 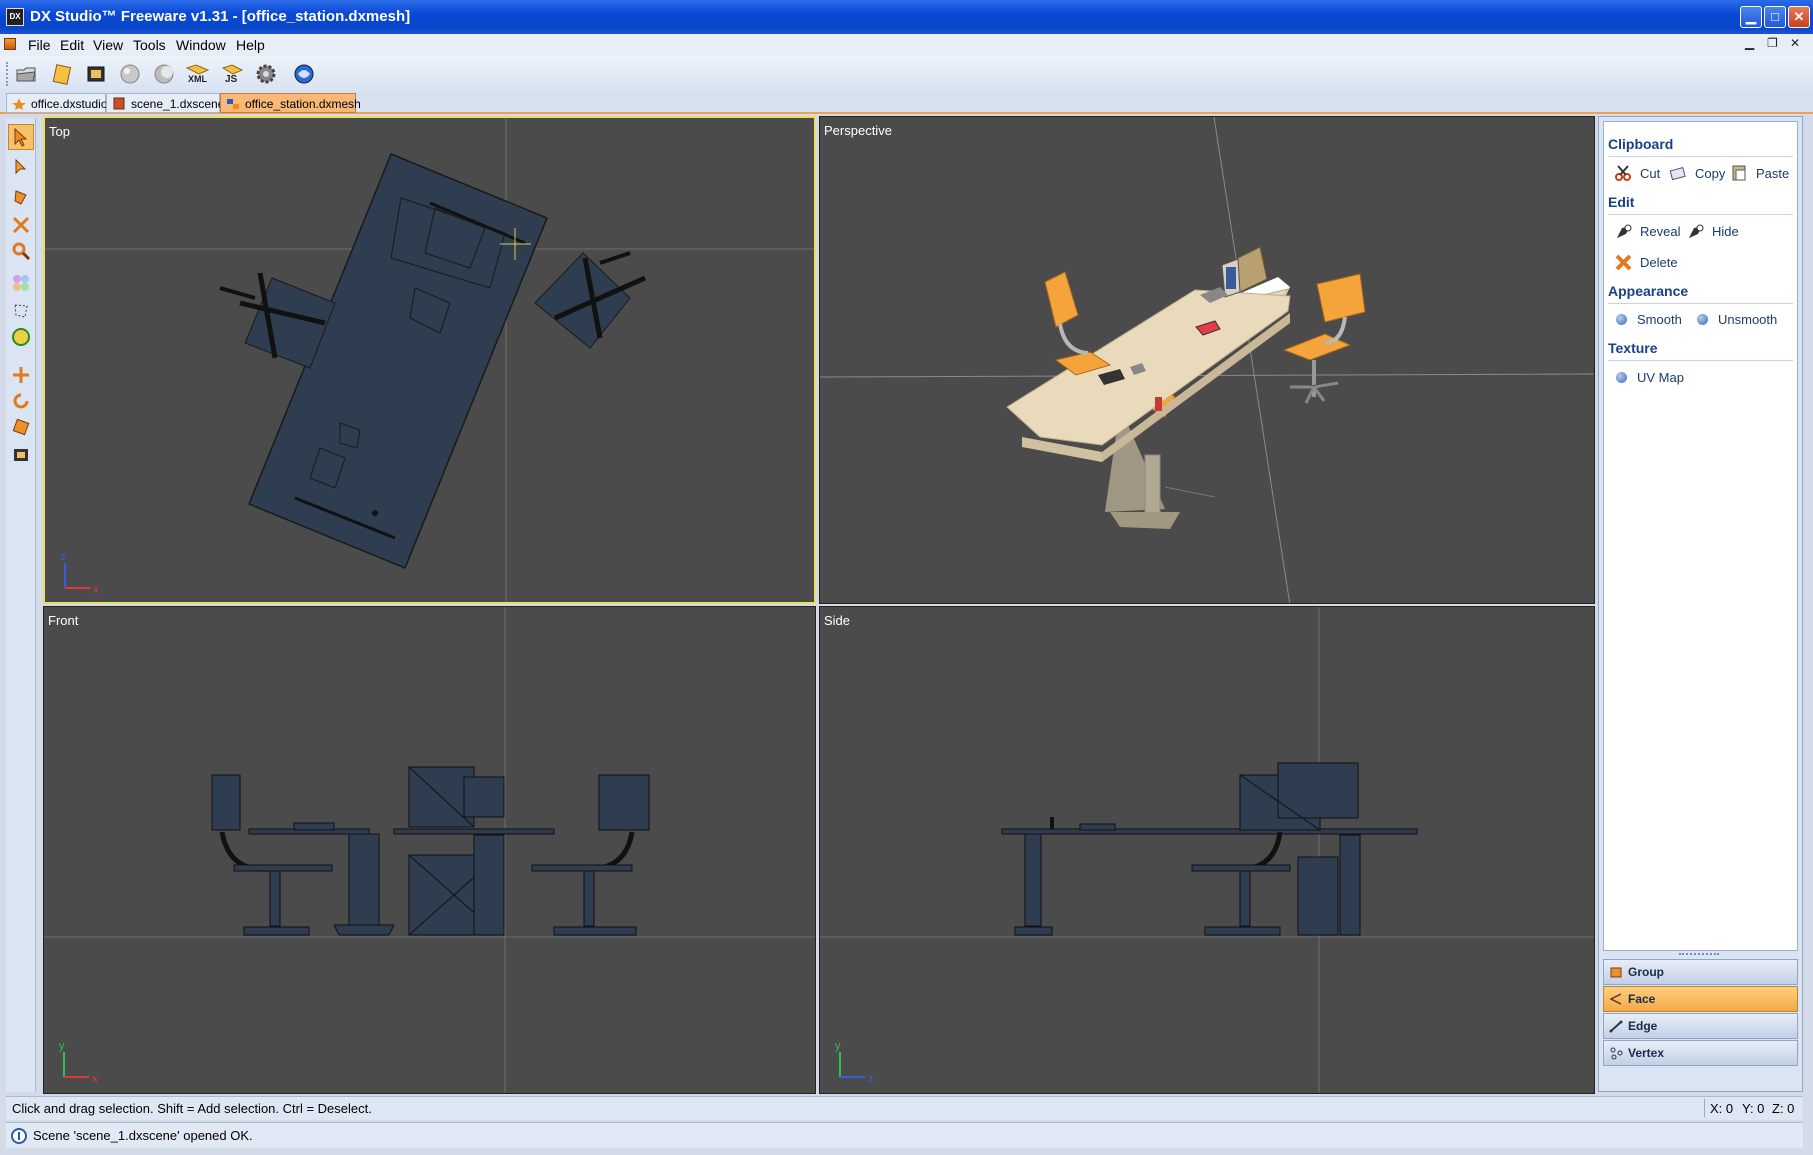 I want to click on hide-button: Hide, so click(x=1712, y=231).